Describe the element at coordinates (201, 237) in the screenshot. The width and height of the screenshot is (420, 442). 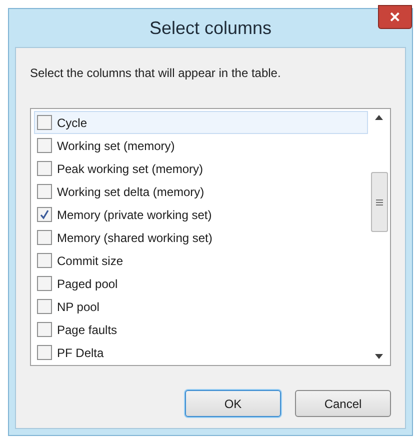
I see `column-option: Memory (shared working set)` at that location.